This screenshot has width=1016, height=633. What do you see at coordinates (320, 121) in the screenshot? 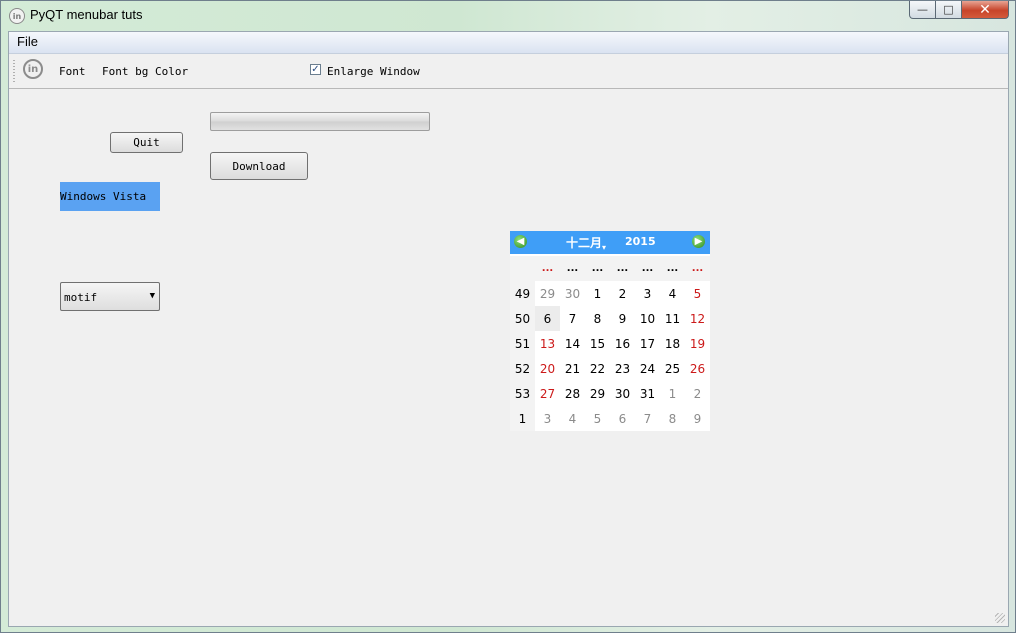
I see `download-progress-bar` at bounding box center [320, 121].